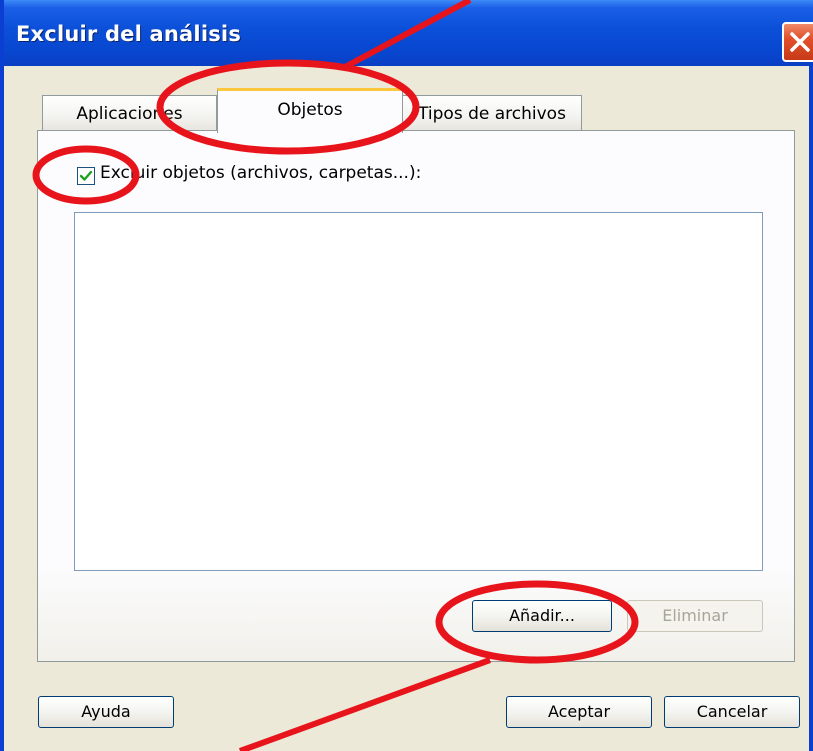 Image resolution: width=813 pixels, height=751 pixels. I want to click on tab-tipos-de-archivos: Tipos de archivos, so click(492, 113).